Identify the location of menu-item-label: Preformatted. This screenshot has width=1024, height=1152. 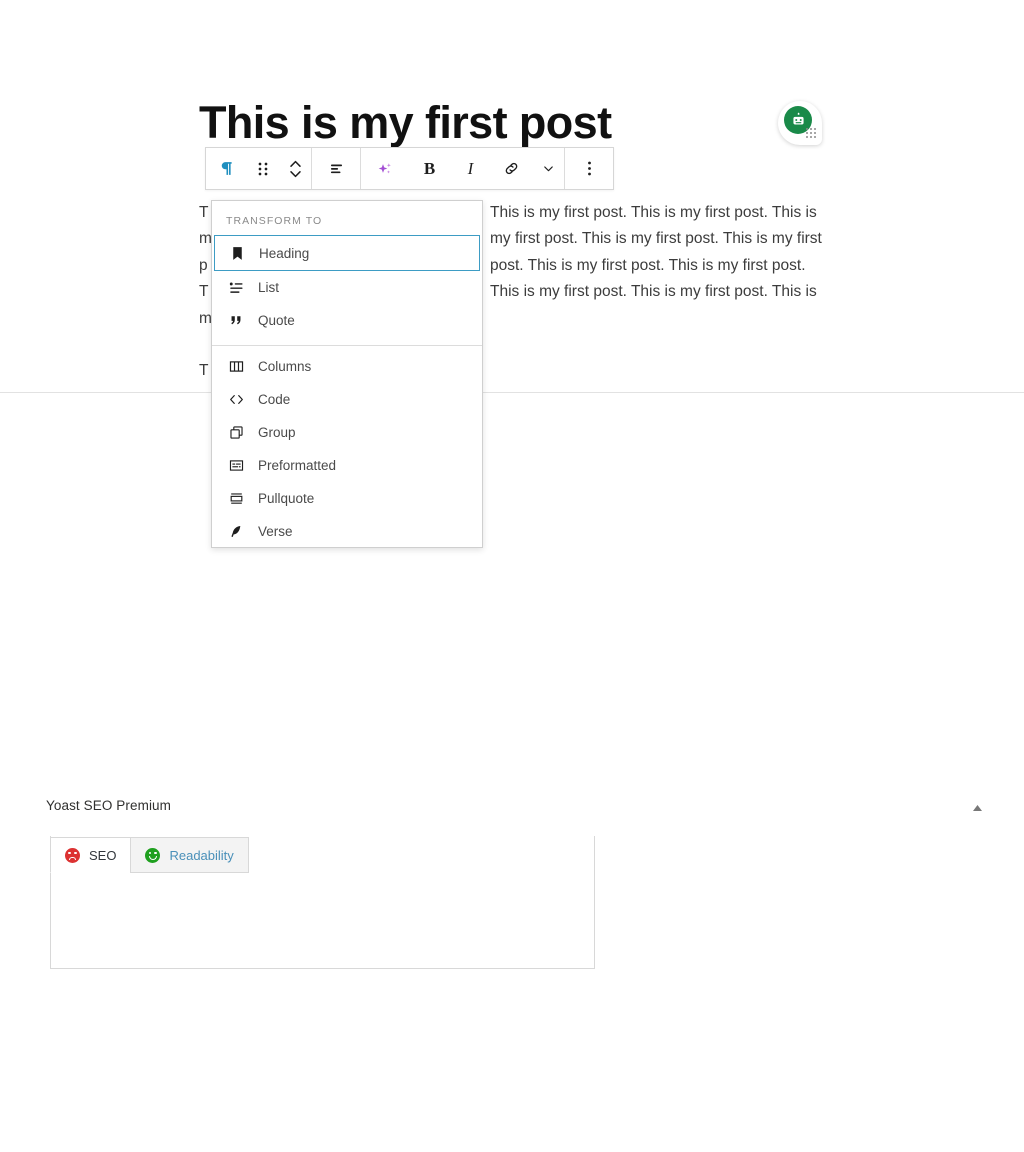
(297, 465).